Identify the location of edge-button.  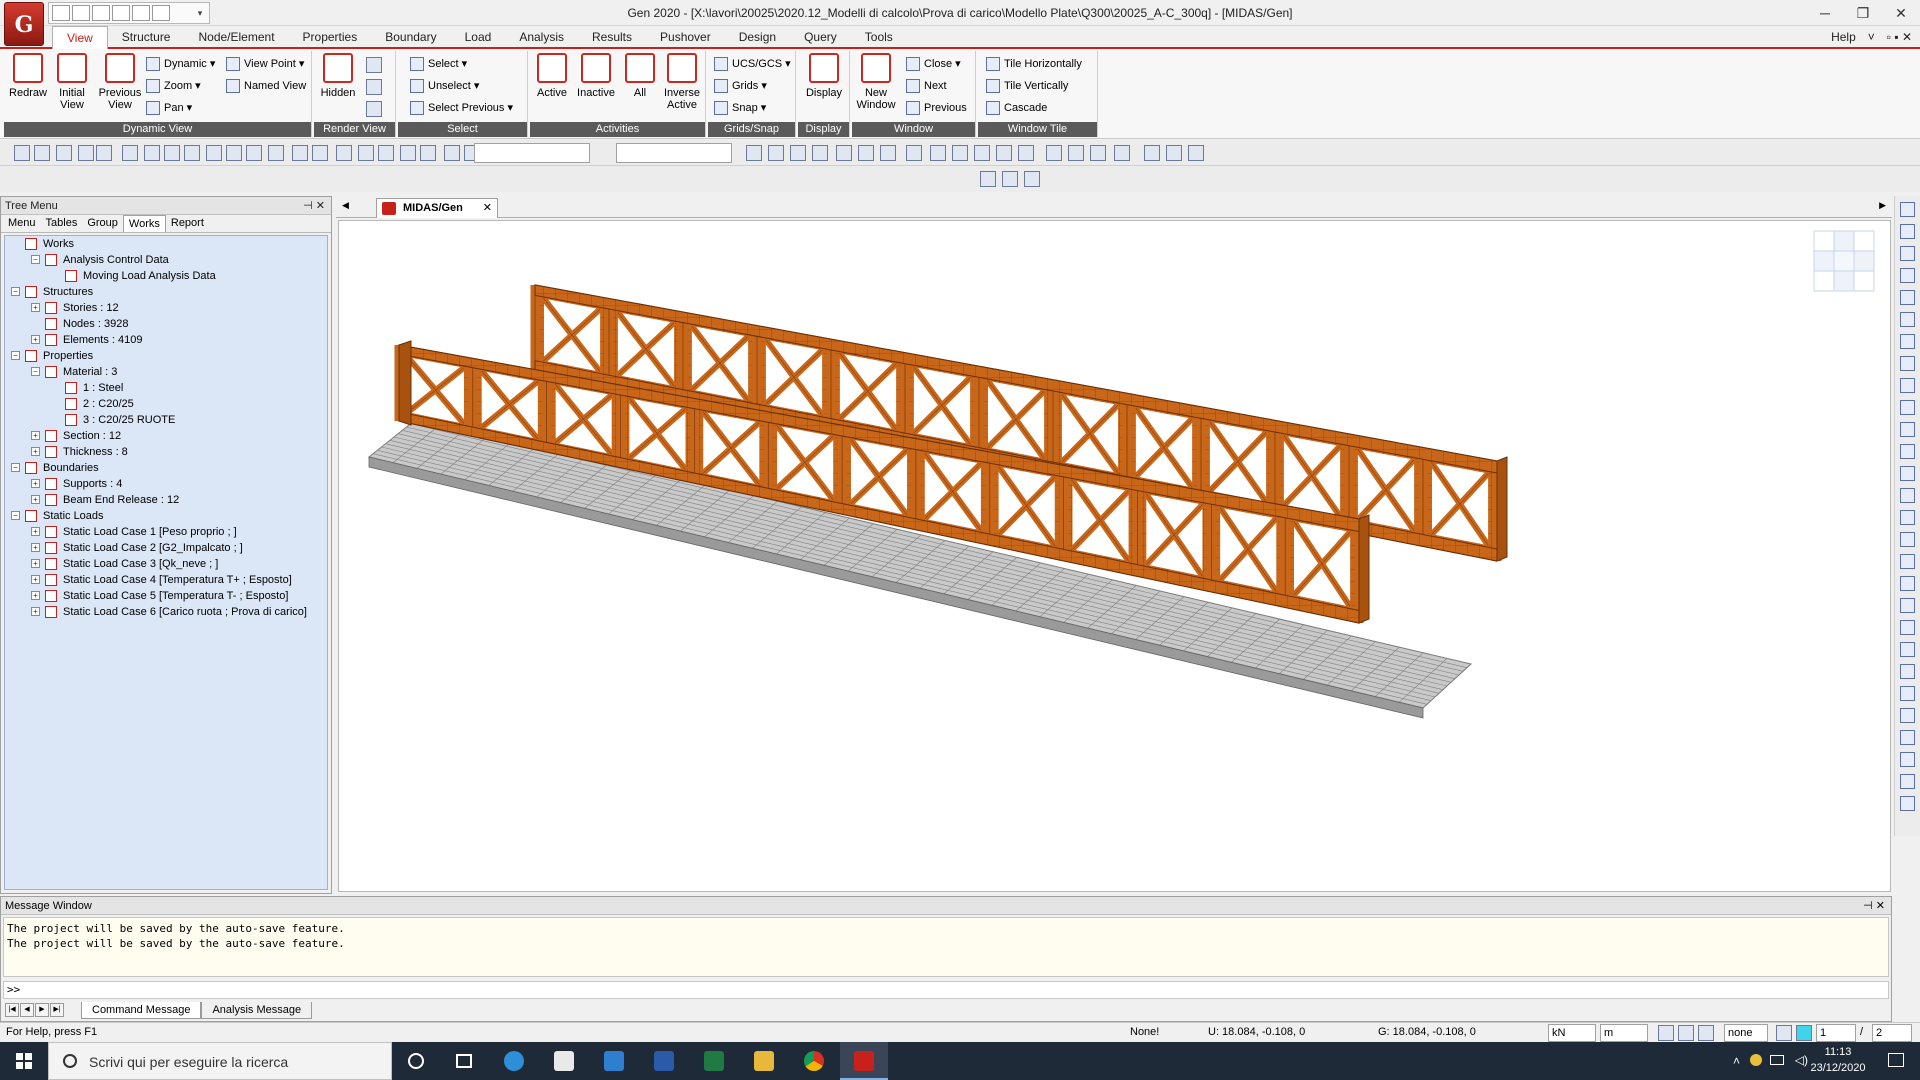
(514, 1061).